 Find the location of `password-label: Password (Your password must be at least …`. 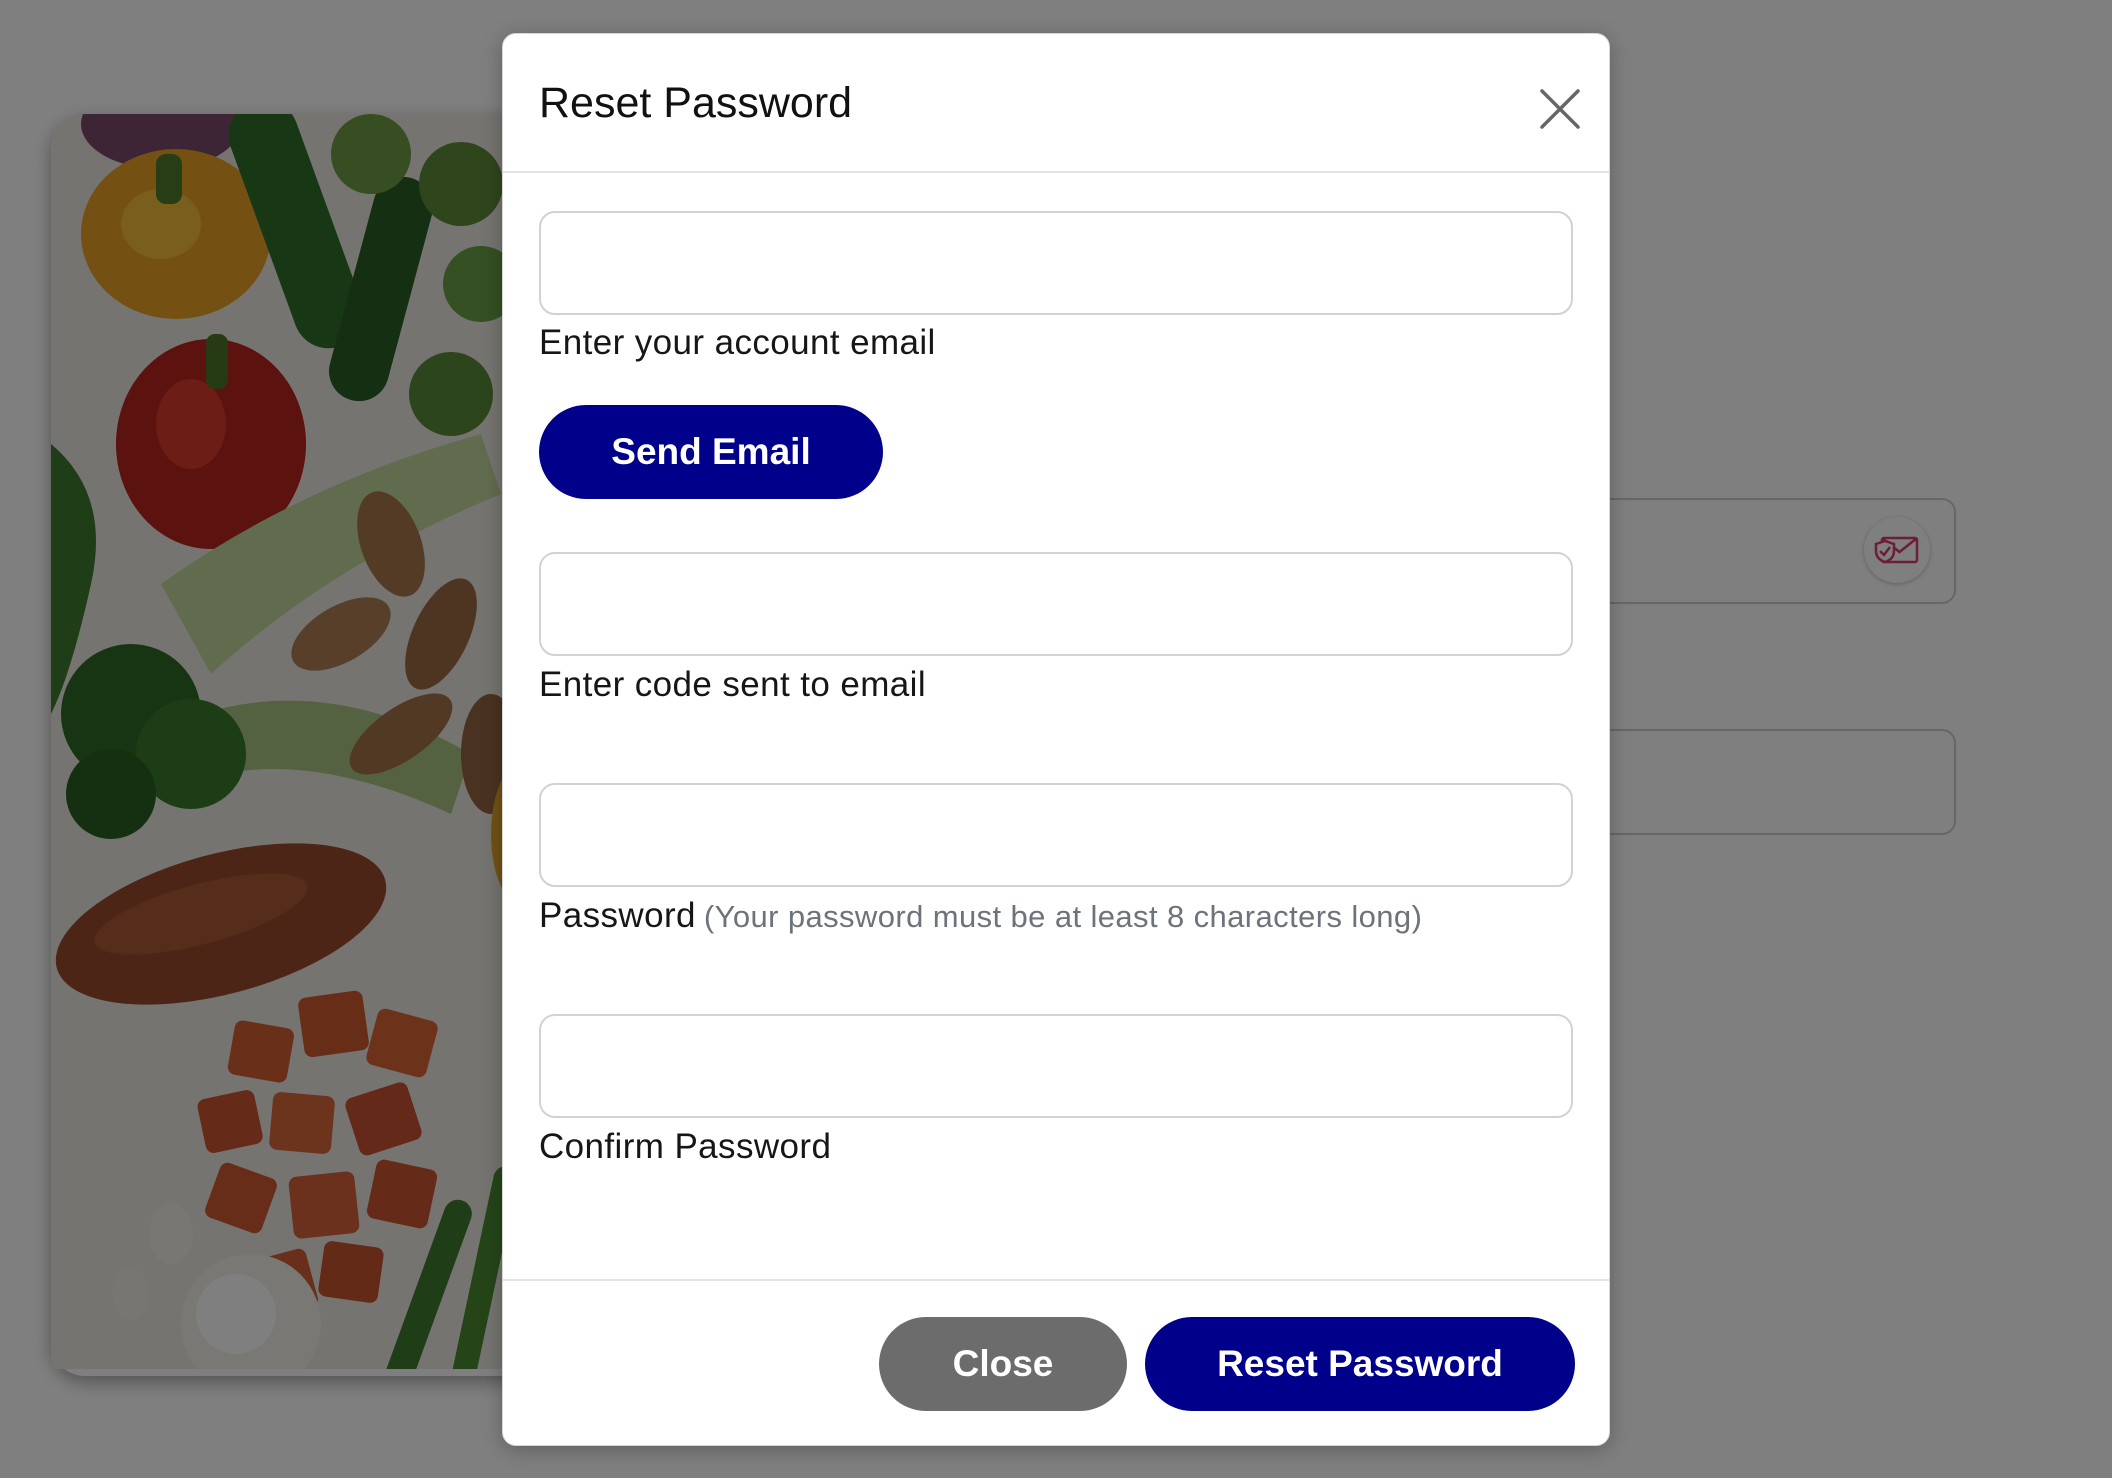

password-label: Password (Your password must be at least … is located at coordinates (980, 916).